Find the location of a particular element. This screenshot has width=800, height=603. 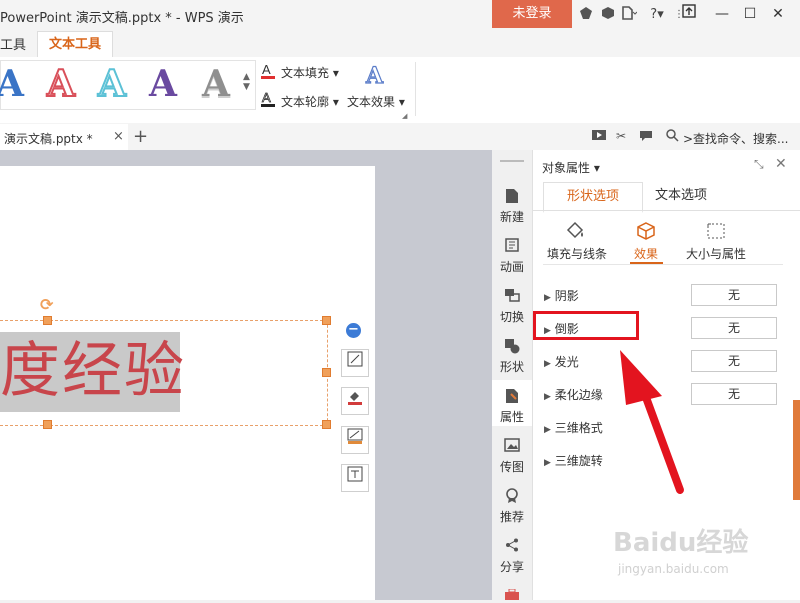

reflection-select: 无 is located at coordinates (734, 328).